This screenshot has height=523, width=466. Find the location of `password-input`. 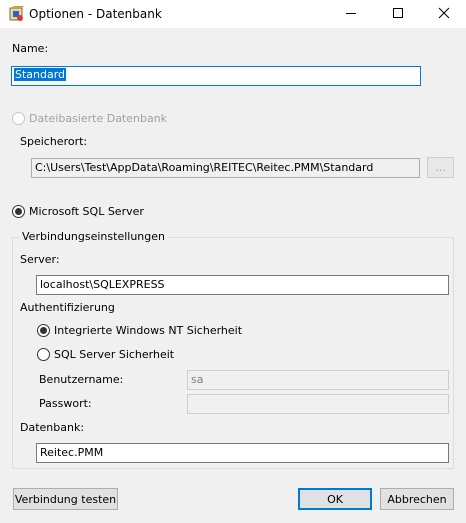

password-input is located at coordinates (318, 404).